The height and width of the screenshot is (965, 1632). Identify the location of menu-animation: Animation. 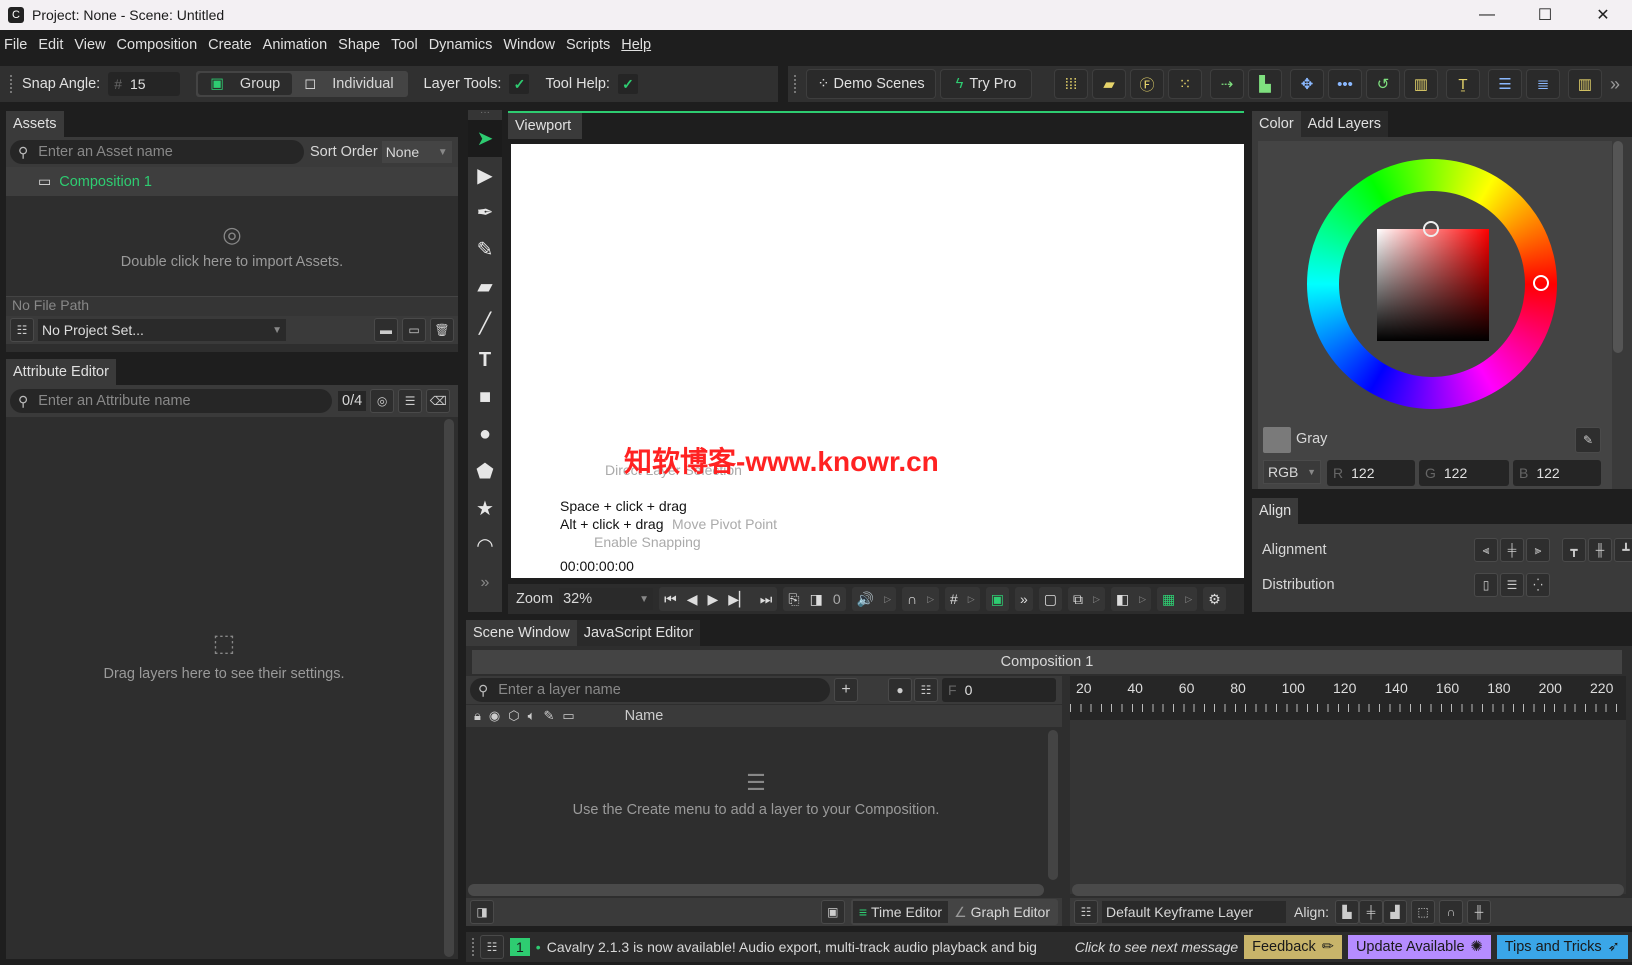
(295, 45).